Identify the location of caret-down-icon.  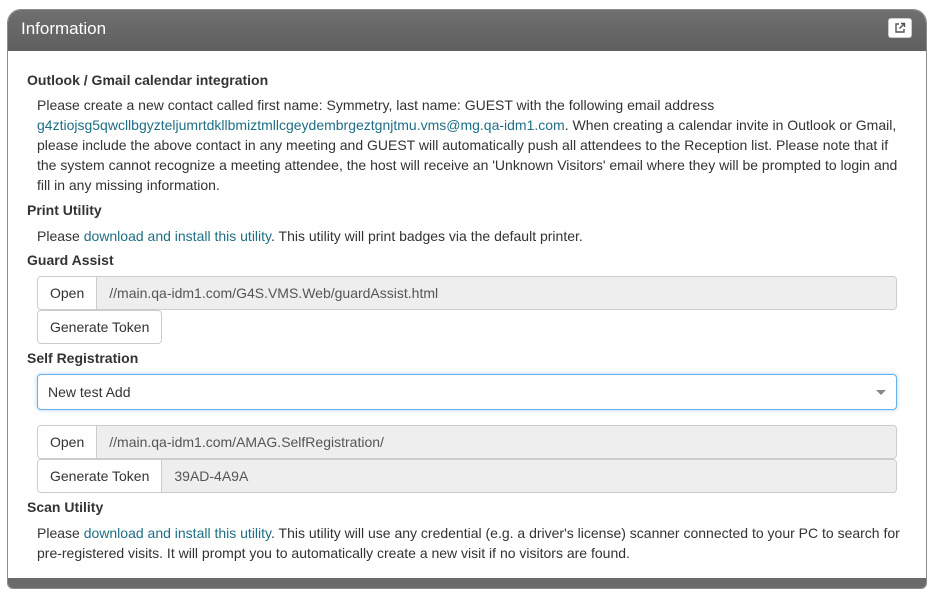
(881, 392).